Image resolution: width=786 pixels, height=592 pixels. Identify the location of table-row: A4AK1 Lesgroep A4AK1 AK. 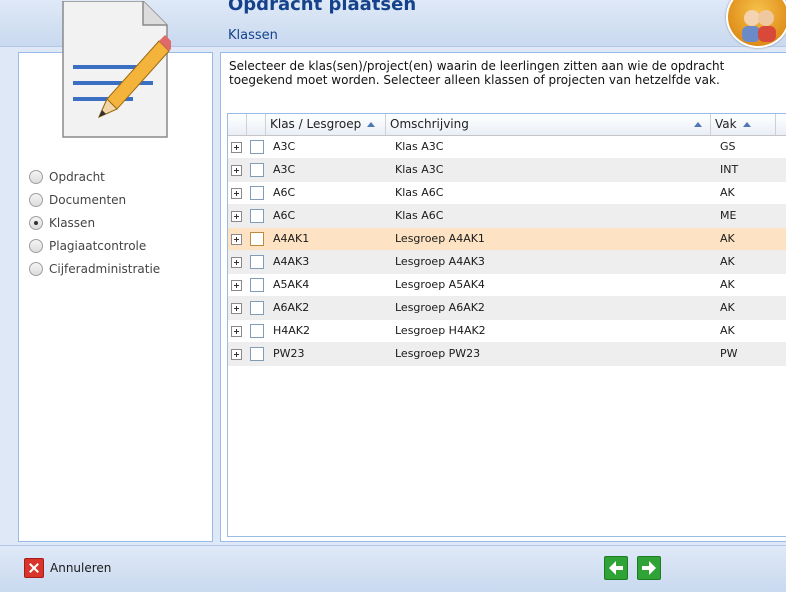
(507, 239).